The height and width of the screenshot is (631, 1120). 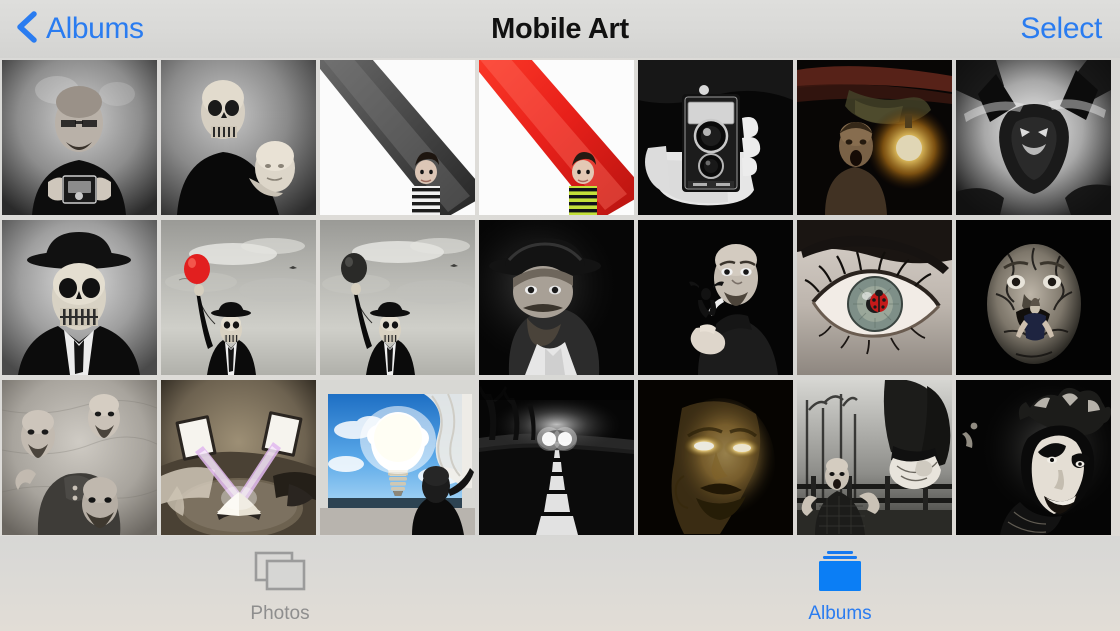 I want to click on page-title: Mobile Art, so click(x=560, y=28).